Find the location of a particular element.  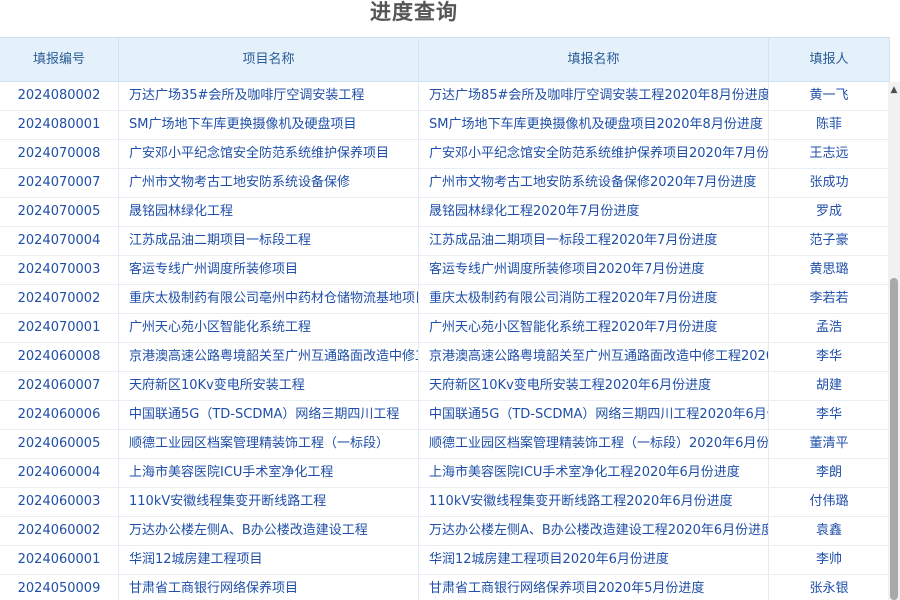

report-name-cell: 晟铭园林绿化工程2020年7月份进度 is located at coordinates (594, 212).